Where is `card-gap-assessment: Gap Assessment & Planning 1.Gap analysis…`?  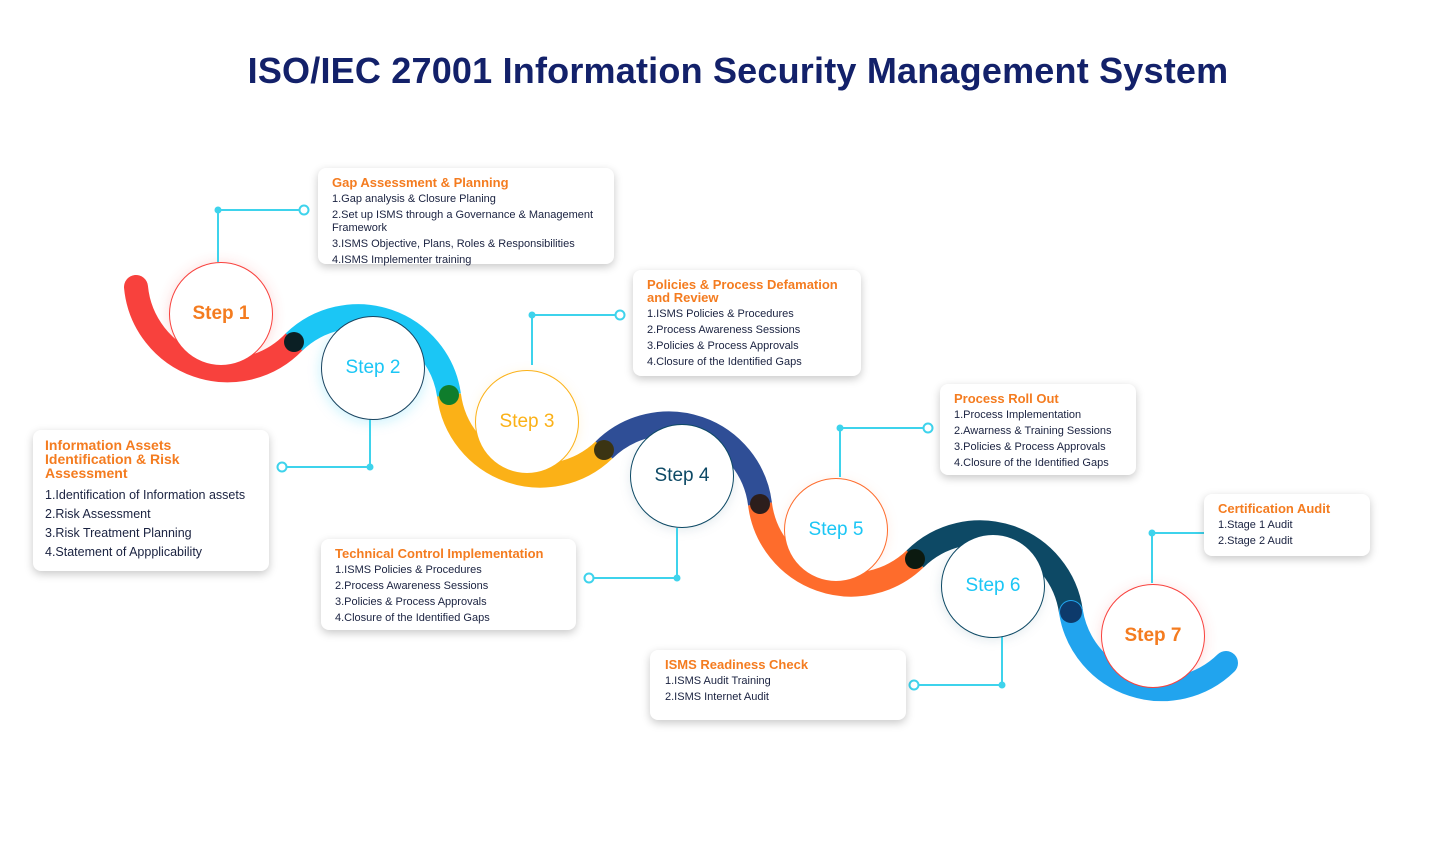
card-gap-assessment: Gap Assessment & Planning 1.Gap analysis… is located at coordinates (466, 217).